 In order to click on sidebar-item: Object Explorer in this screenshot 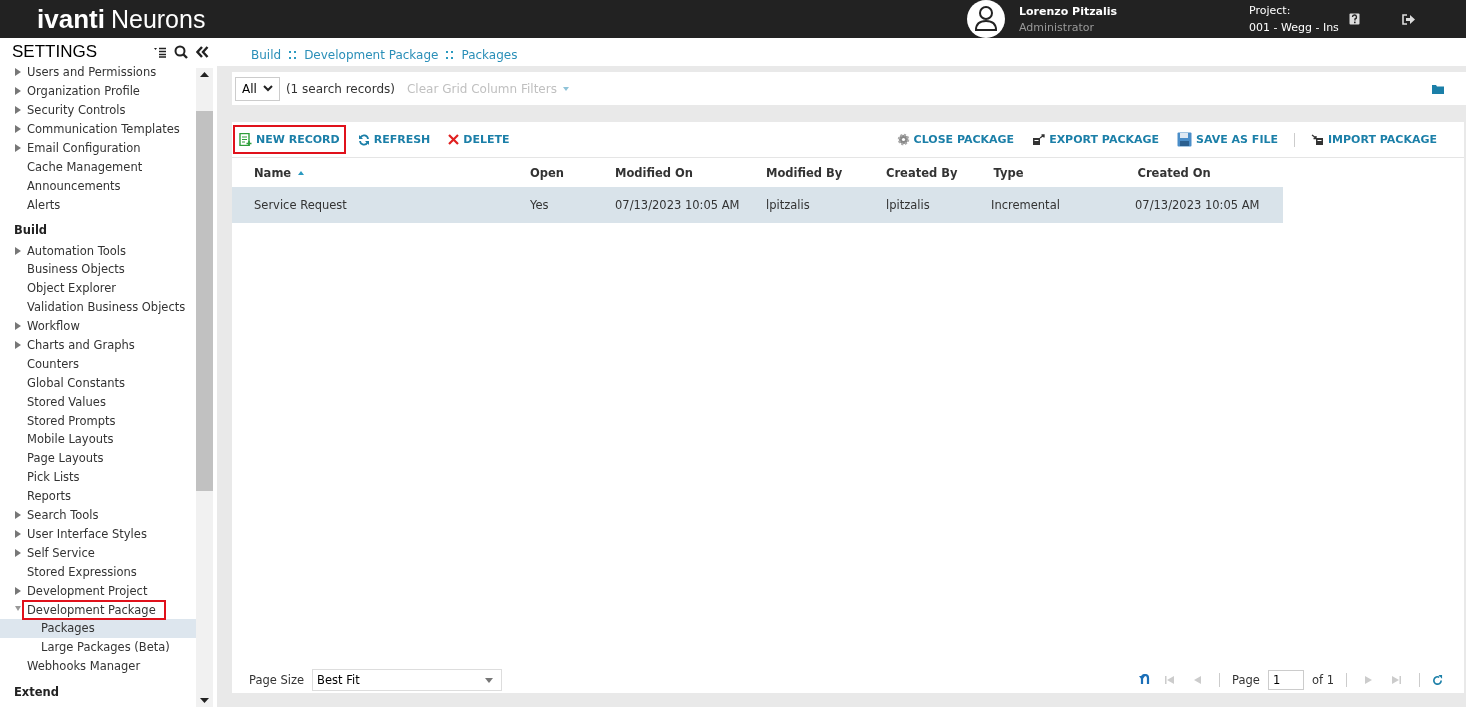, I will do `click(71, 288)`.